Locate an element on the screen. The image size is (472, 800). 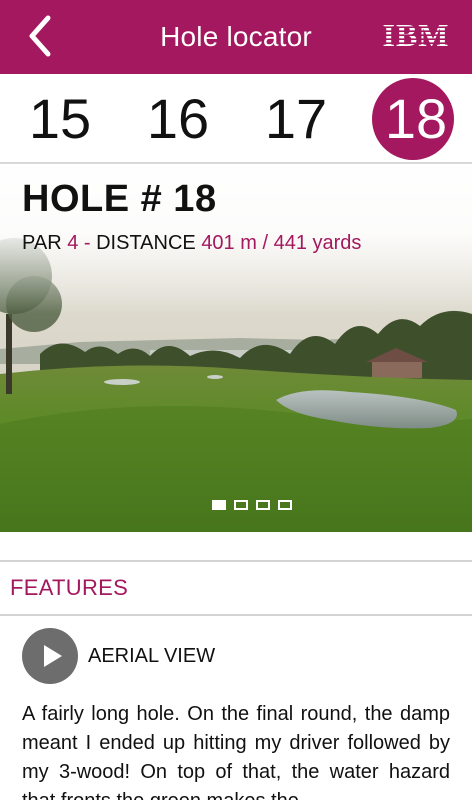
hole-meta: PAR 4 - DISTANCE 401 m / 441 yards is located at coordinates (191, 243).